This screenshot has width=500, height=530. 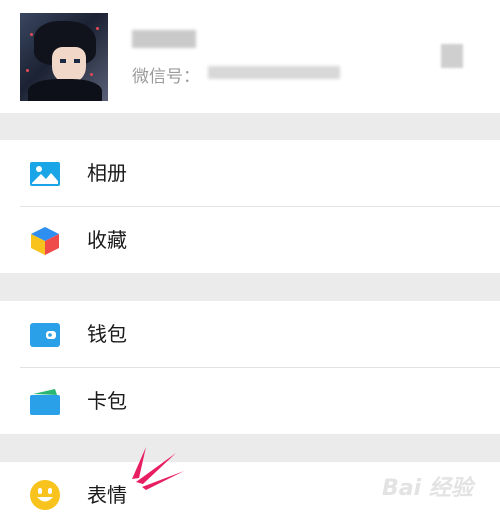 What do you see at coordinates (166, 77) in the screenshot?
I see `wechat-id-label: 微信号：` at bounding box center [166, 77].